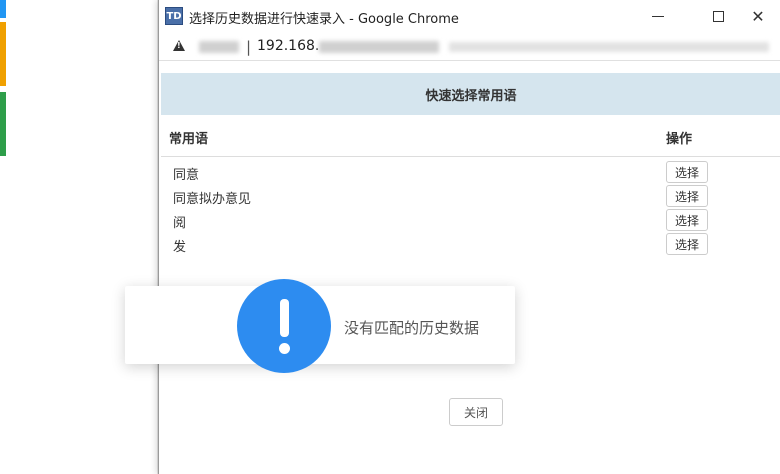  Describe the element at coordinates (379, 47) in the screenshot. I see `redacted-url` at that location.